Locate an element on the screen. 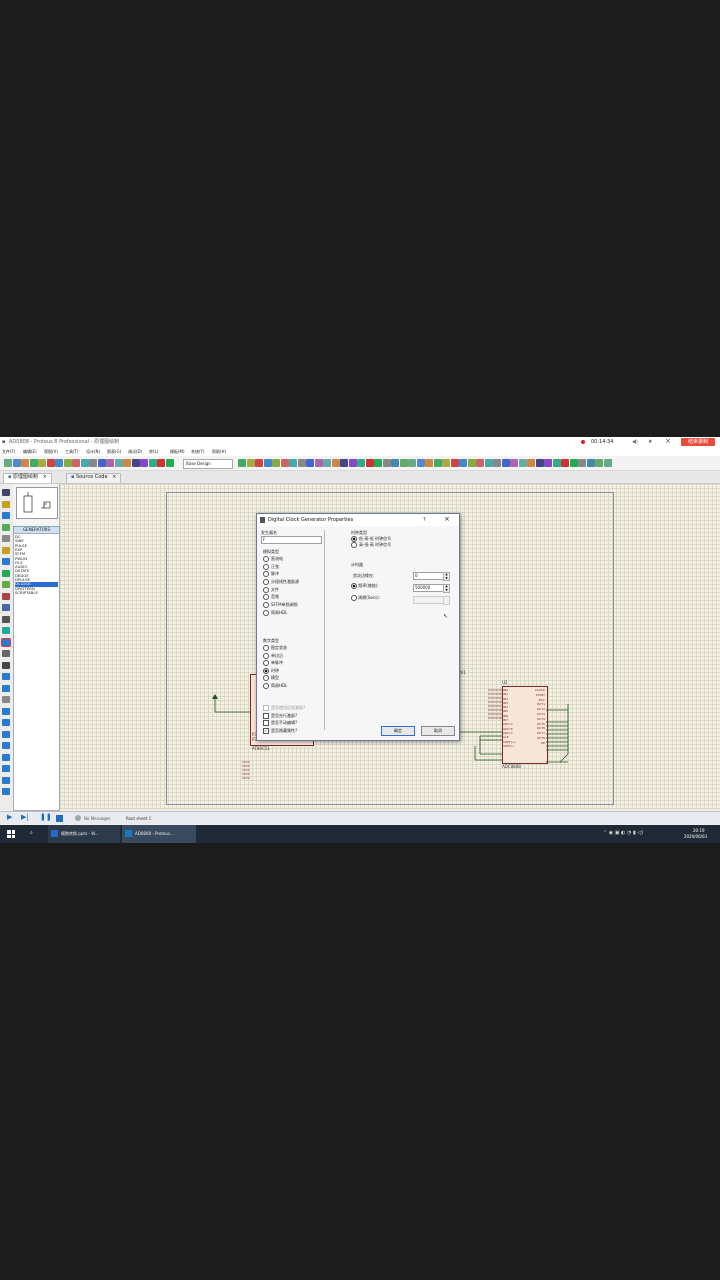 The image size is (720, 1280). menu-item-9: 系统(Y) is located at coordinates (198, 451).